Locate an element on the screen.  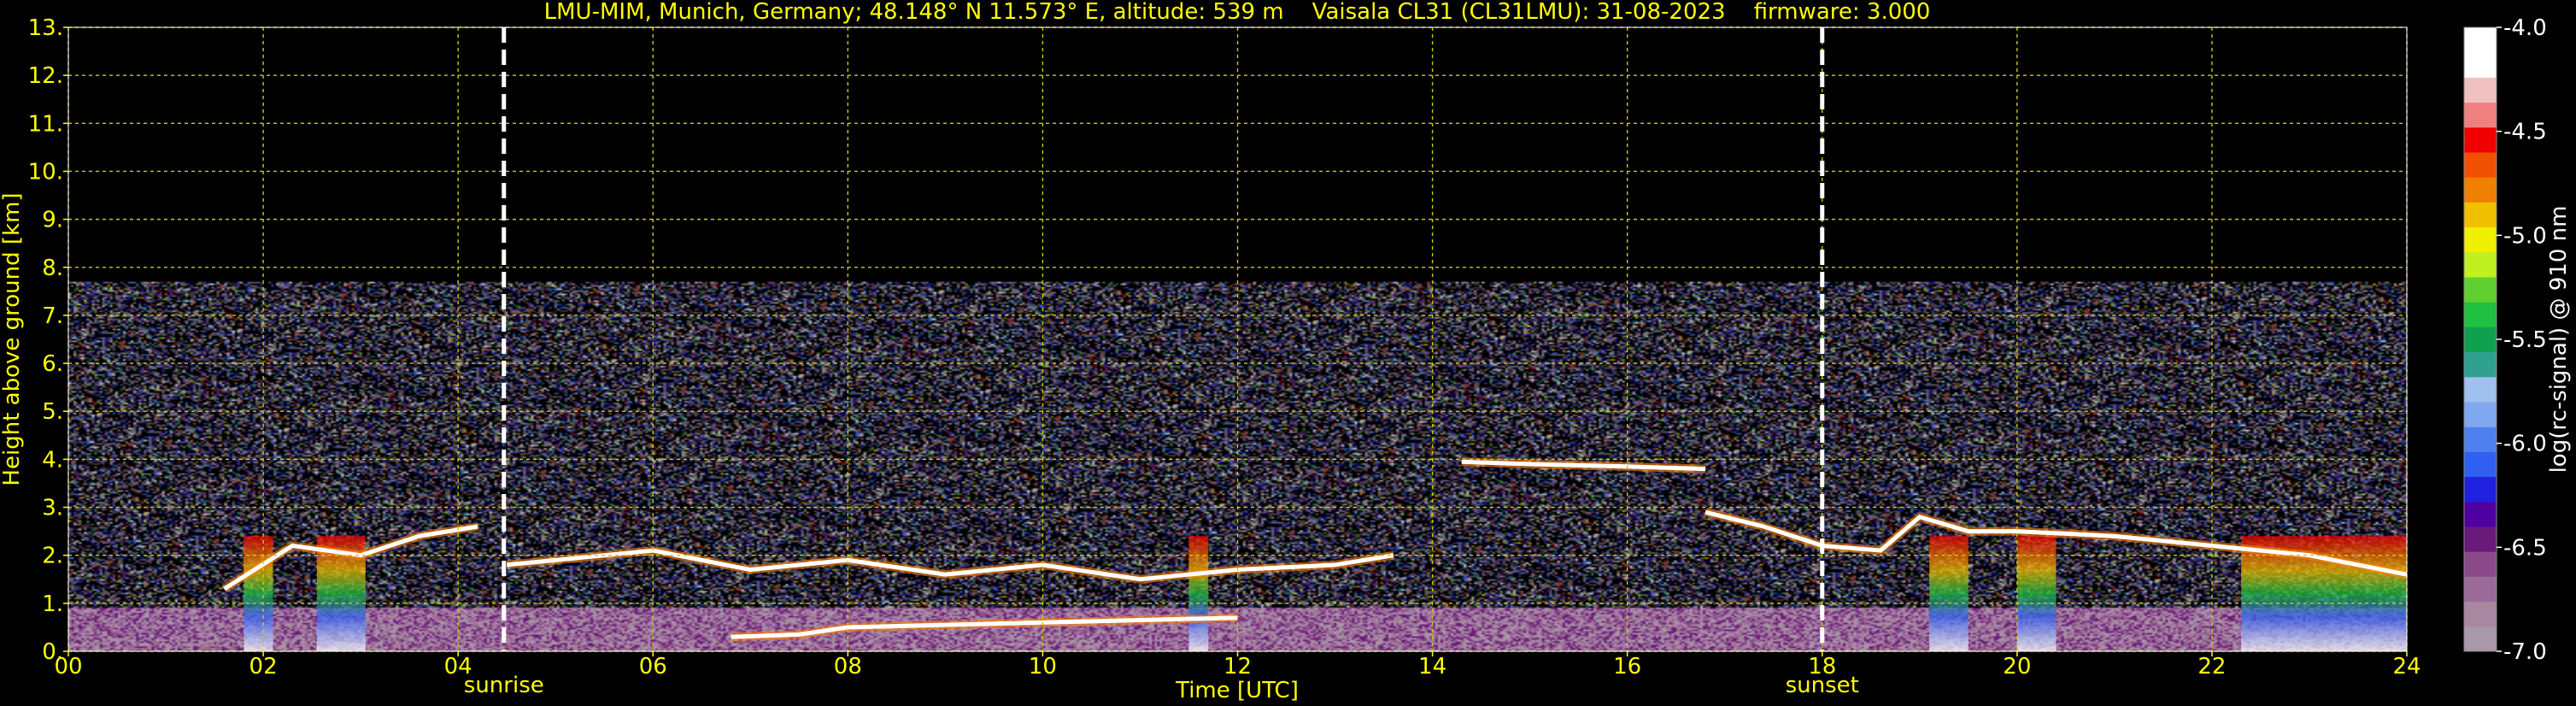
y-tick-label: 12. is located at coordinates (45, 76).